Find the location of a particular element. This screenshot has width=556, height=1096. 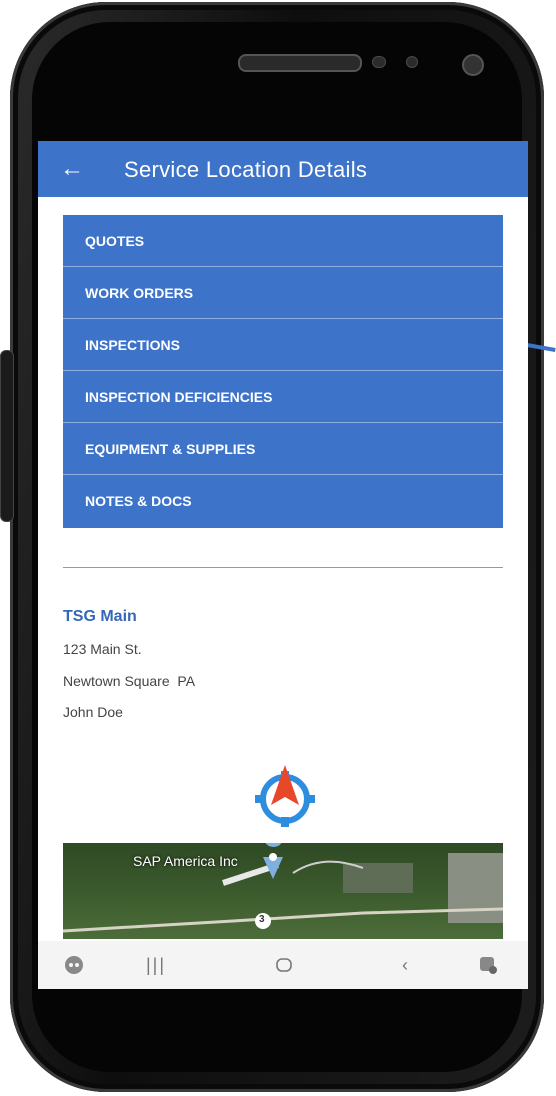

volume-button is located at coordinates (7, 436).